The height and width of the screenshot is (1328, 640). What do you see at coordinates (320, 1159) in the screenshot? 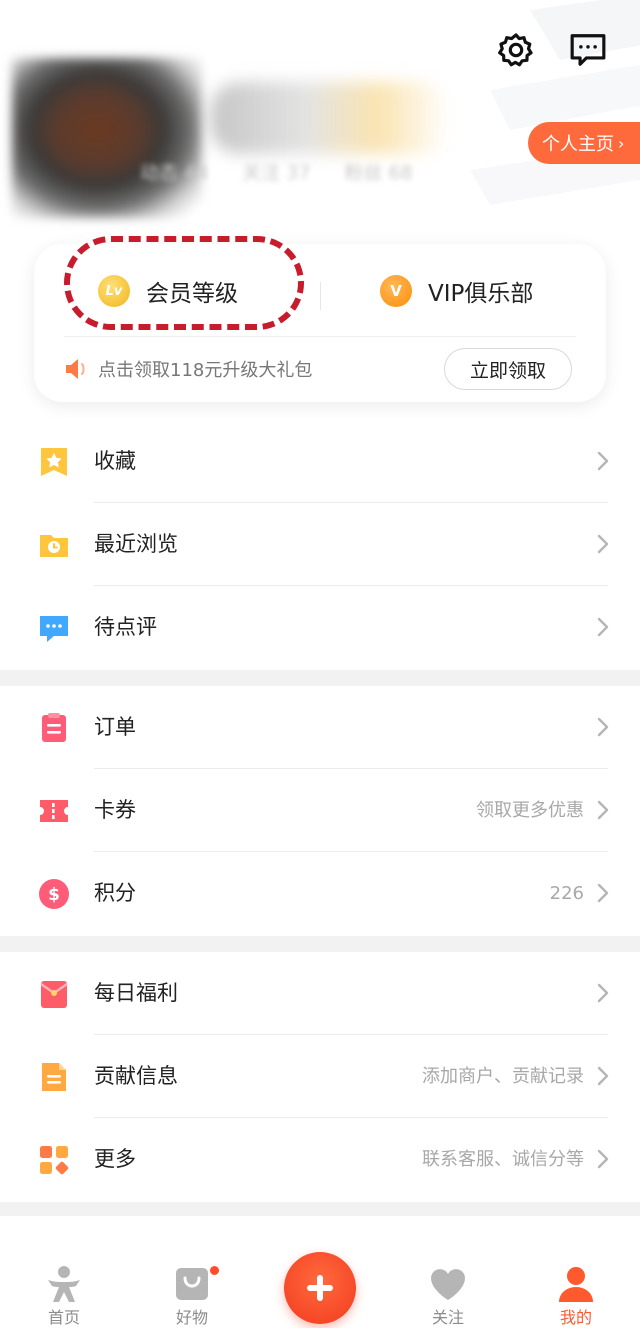
I see `menu-item-more: 更多 联系客服、诚信分等` at bounding box center [320, 1159].